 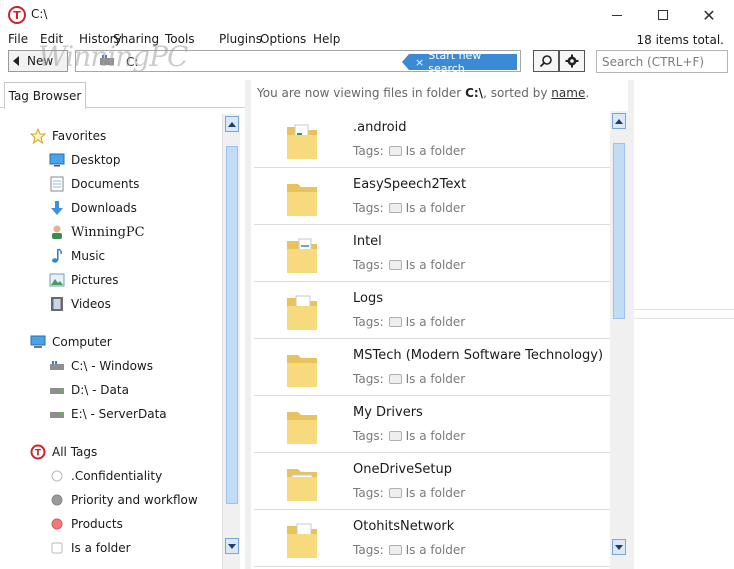 What do you see at coordinates (57, 476) in the screenshot?
I see `tag-circle-icon` at bounding box center [57, 476].